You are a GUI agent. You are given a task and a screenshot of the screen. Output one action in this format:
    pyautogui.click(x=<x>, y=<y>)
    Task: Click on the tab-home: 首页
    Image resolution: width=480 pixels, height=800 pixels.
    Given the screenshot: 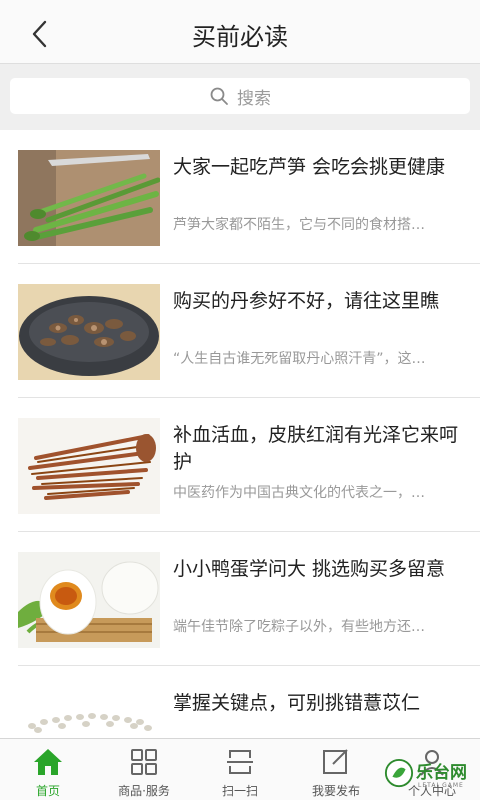 What is the action you would take?
    pyautogui.click(x=48, y=769)
    